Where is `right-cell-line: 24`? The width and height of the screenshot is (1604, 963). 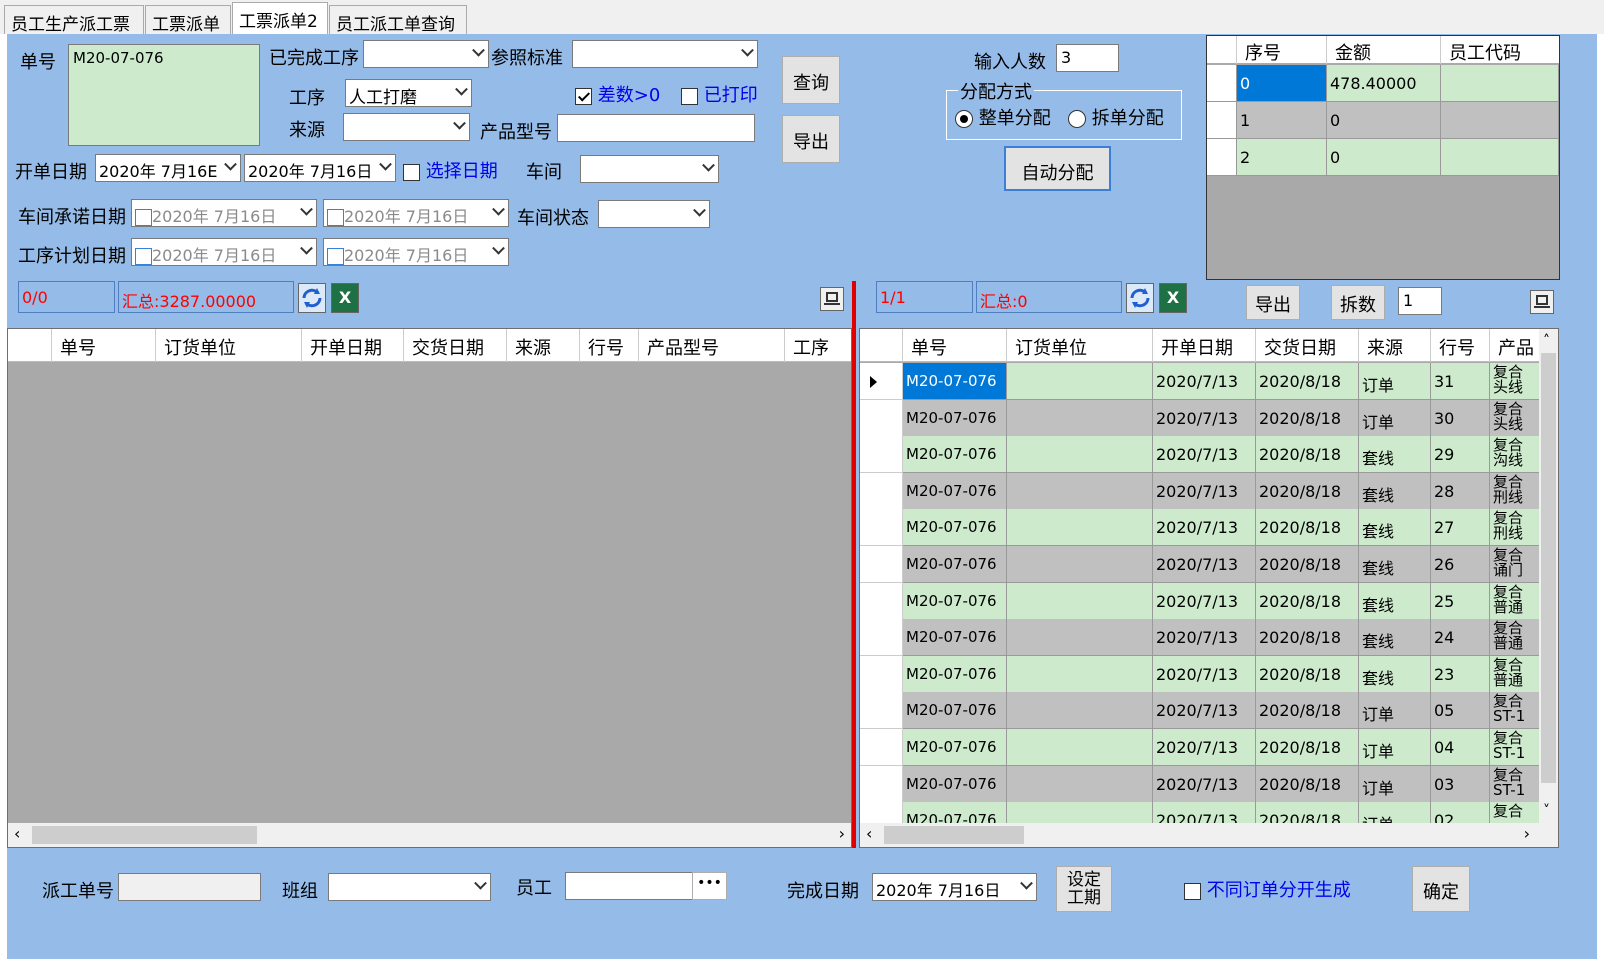 right-cell-line: 24 is located at coordinates (1460, 638).